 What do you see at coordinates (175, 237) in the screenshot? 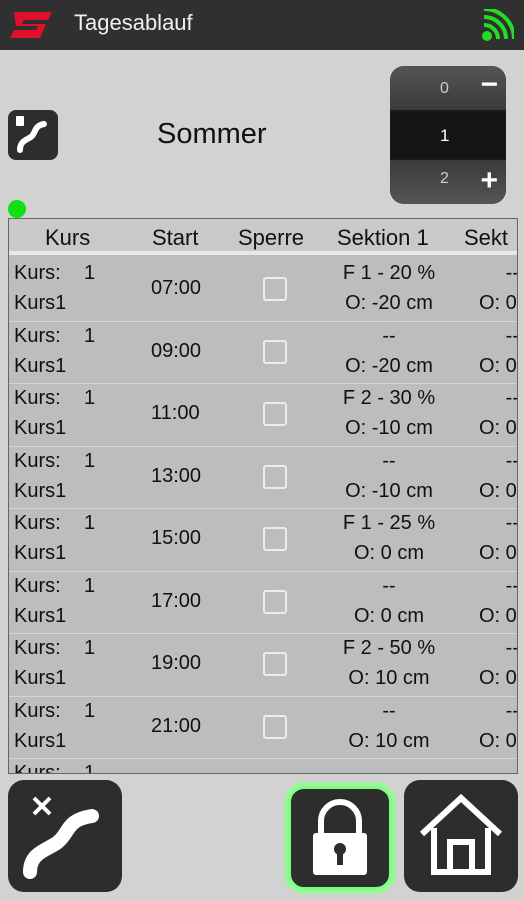
I see `header-start: Start` at bounding box center [175, 237].